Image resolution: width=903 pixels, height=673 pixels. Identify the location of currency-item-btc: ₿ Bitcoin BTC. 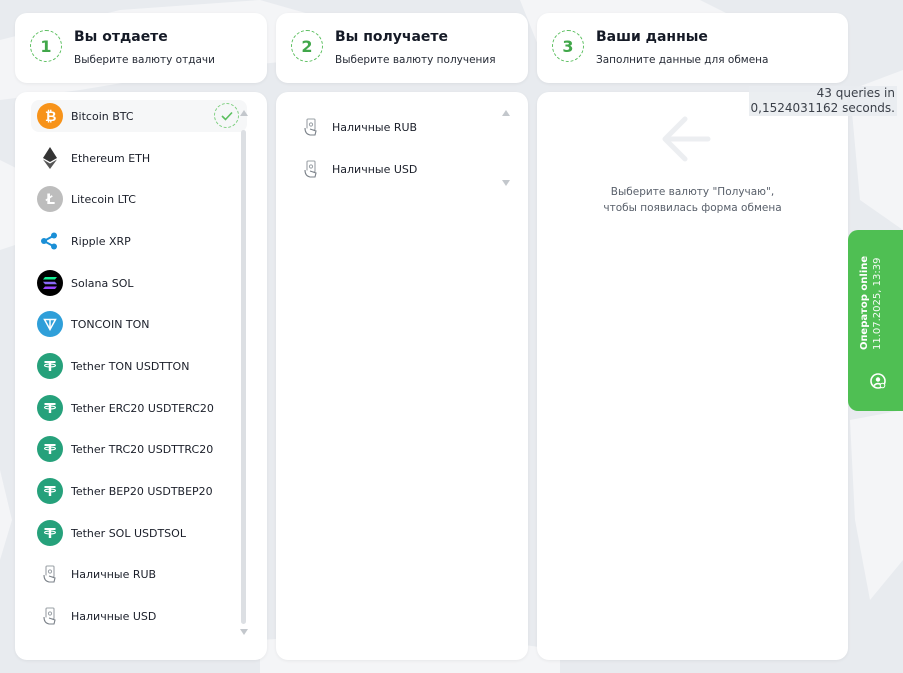
(139, 116).